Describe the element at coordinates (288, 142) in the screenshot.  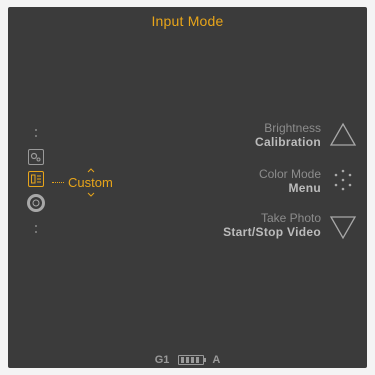
I see `control-action: Calibration` at that location.